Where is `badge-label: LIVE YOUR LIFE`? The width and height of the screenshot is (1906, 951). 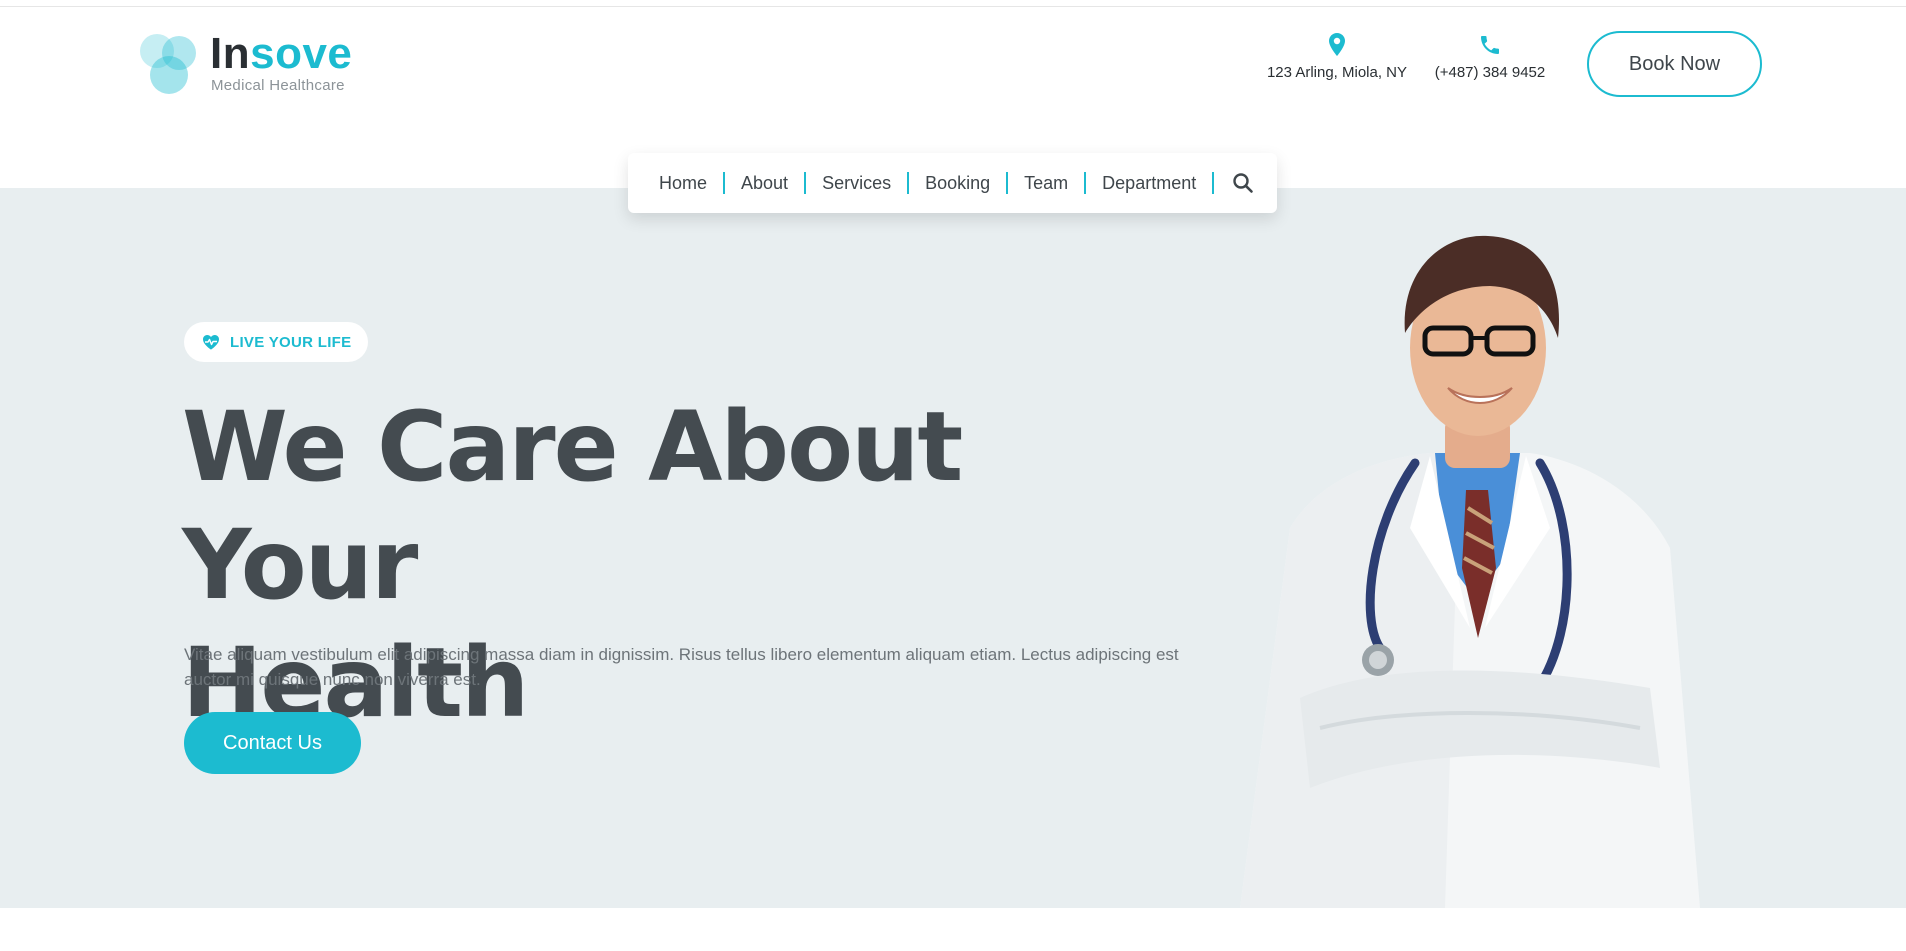
badge-label: LIVE YOUR LIFE is located at coordinates (291, 342).